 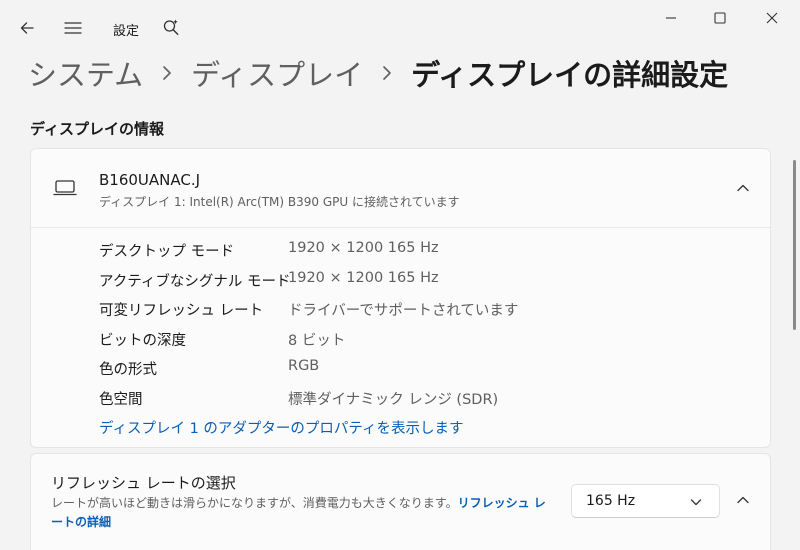 What do you see at coordinates (611, 501) in the screenshot?
I see `refresh-rate-selected-value: 165 Hz` at bounding box center [611, 501].